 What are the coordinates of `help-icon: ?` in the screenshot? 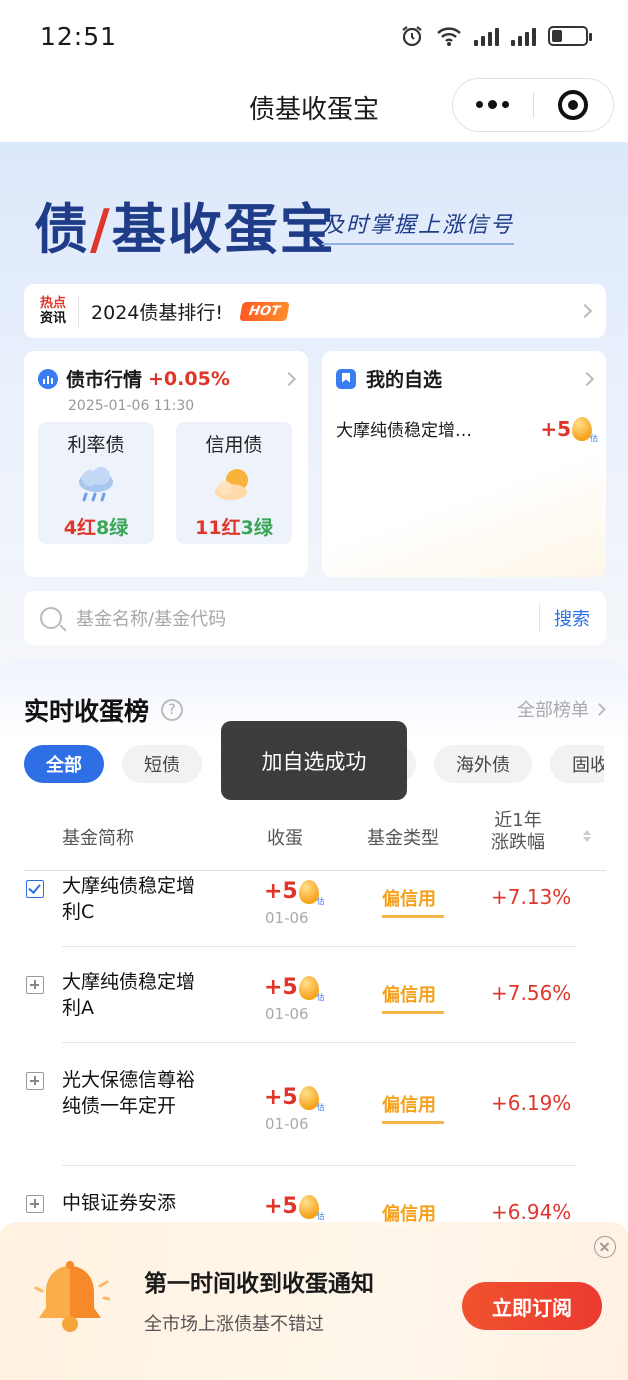 It's located at (172, 710).